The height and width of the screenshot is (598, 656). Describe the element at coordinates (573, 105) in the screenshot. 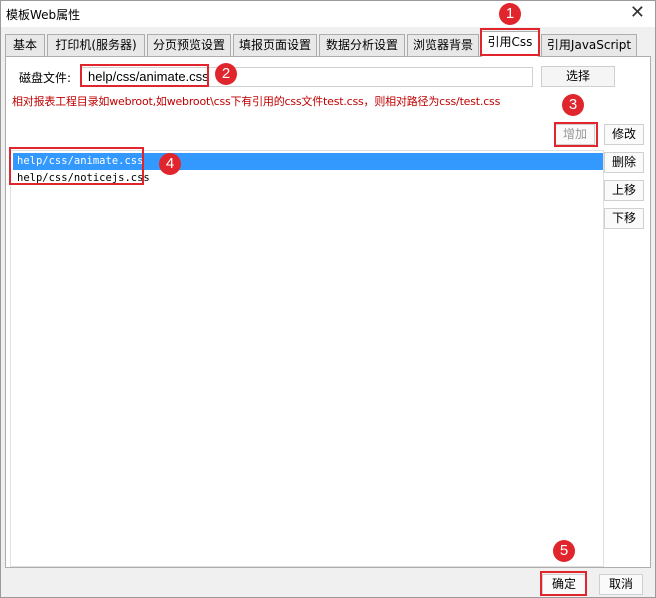

I see `annotation-badge-3: 3` at that location.